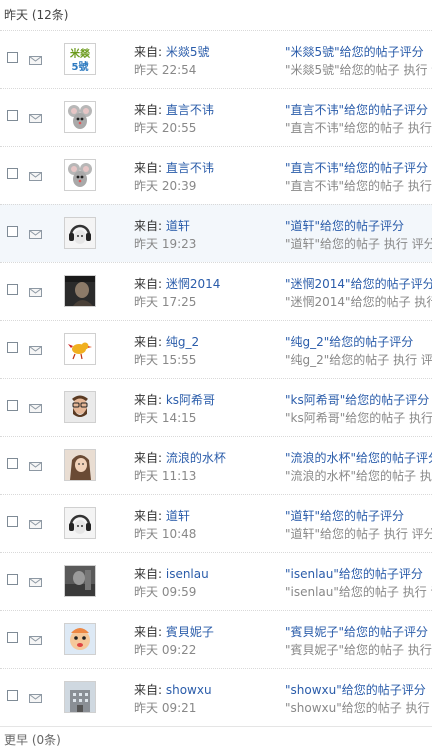  Describe the element at coordinates (165, 650) in the screenshot. I see `message-time: 昨天 09:22` at that location.